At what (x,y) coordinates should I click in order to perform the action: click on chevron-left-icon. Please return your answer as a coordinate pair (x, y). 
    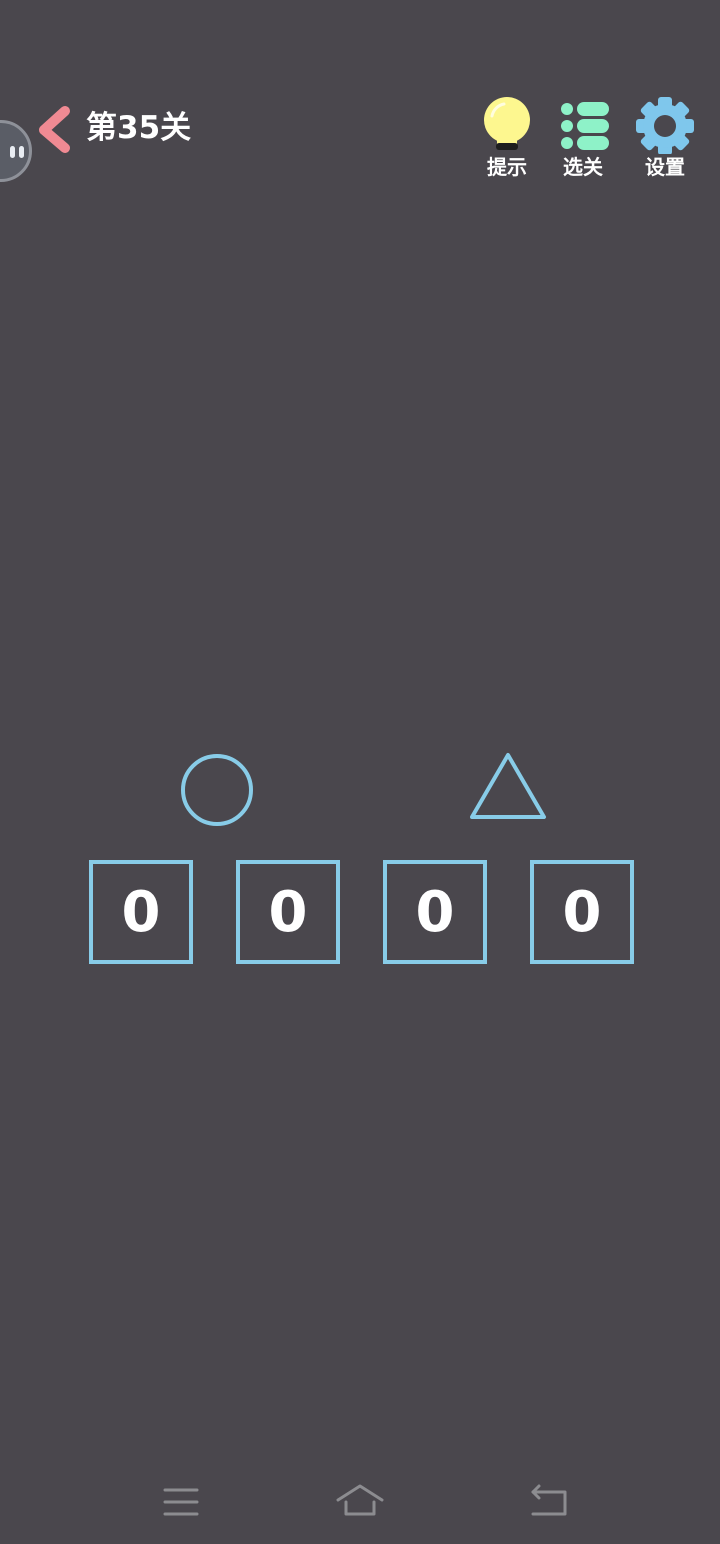
    Looking at the image, I should click on (54, 129).